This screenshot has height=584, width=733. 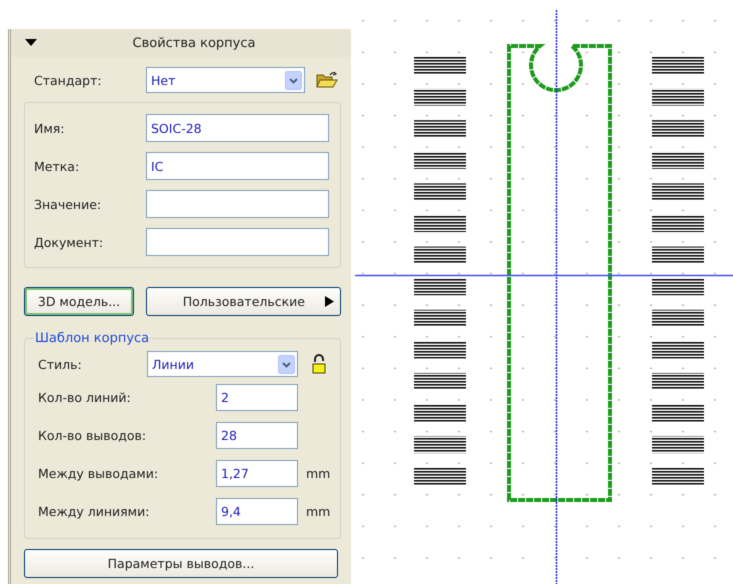 What do you see at coordinates (60, 364) in the screenshot?
I see `field-label: Стиль:` at bounding box center [60, 364].